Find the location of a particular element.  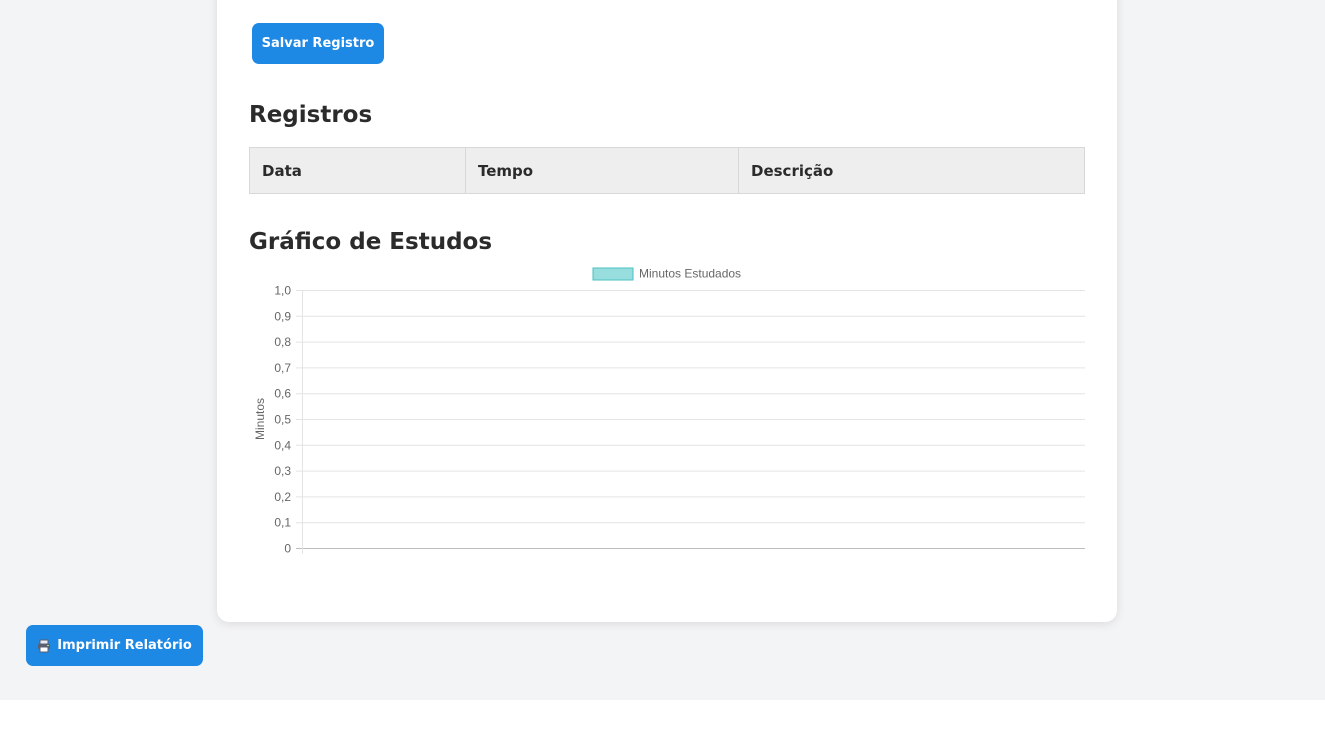

save-record-button: Salvar Registro is located at coordinates (318, 43).